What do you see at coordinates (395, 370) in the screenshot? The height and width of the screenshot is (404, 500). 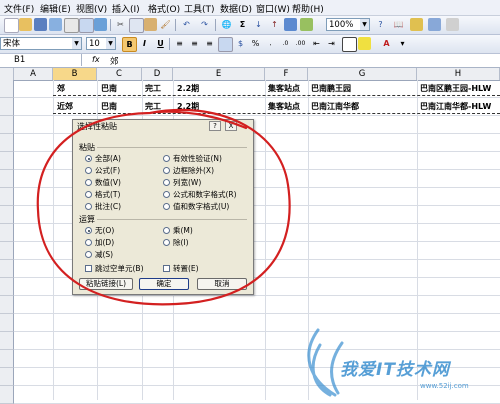 I see `watermark-text: 我爱IT技术网` at bounding box center [395, 370].